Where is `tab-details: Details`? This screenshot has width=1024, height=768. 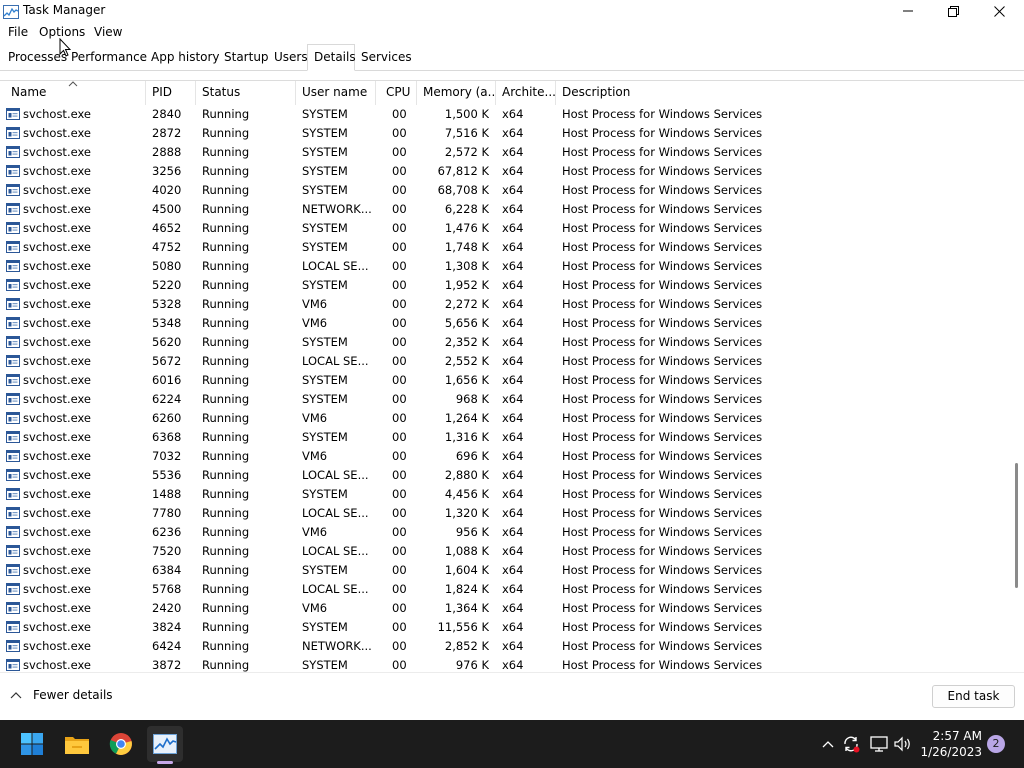
tab-details: Details is located at coordinates (331, 57).